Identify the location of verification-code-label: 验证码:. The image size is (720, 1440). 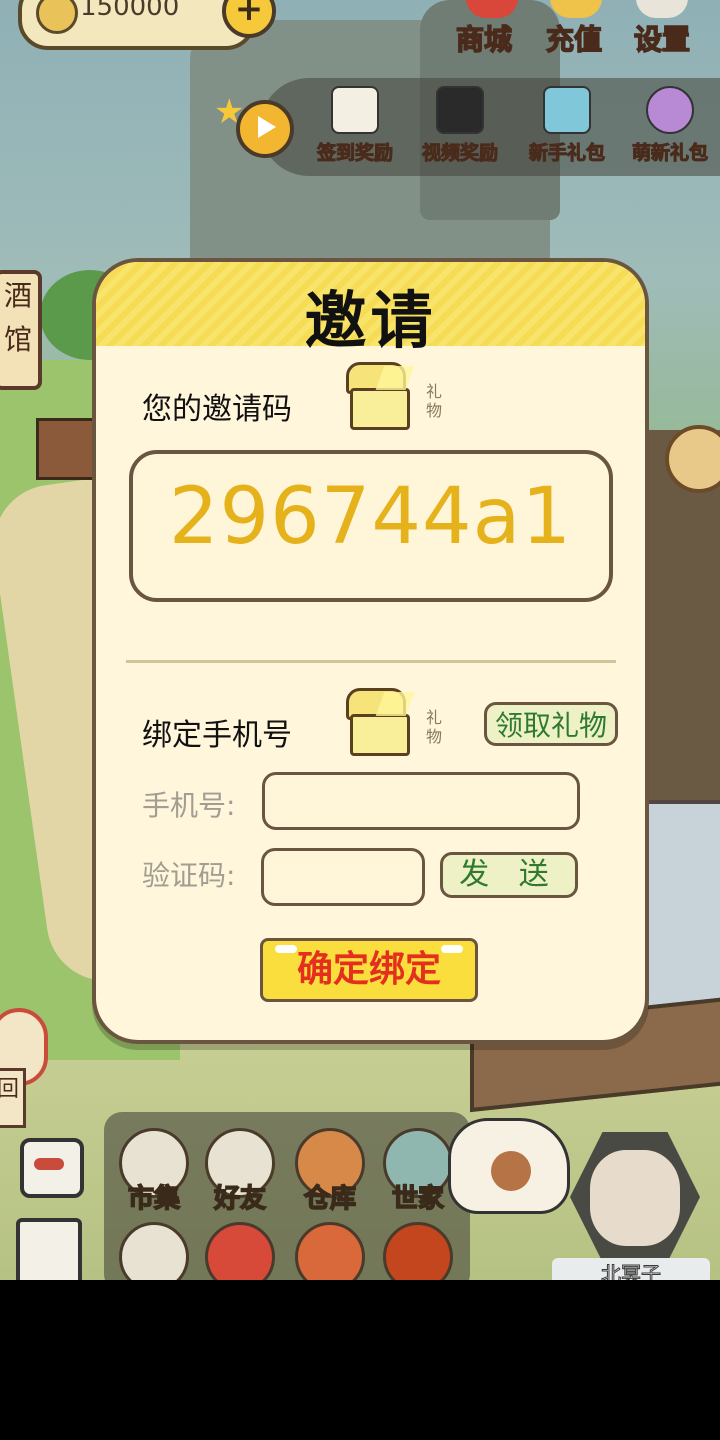
(189, 875).